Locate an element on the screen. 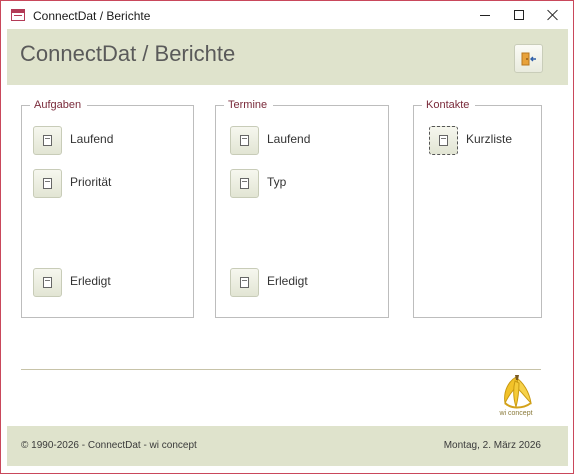 This screenshot has height=474, width=574. group-label-termine: Termine is located at coordinates (249, 105).